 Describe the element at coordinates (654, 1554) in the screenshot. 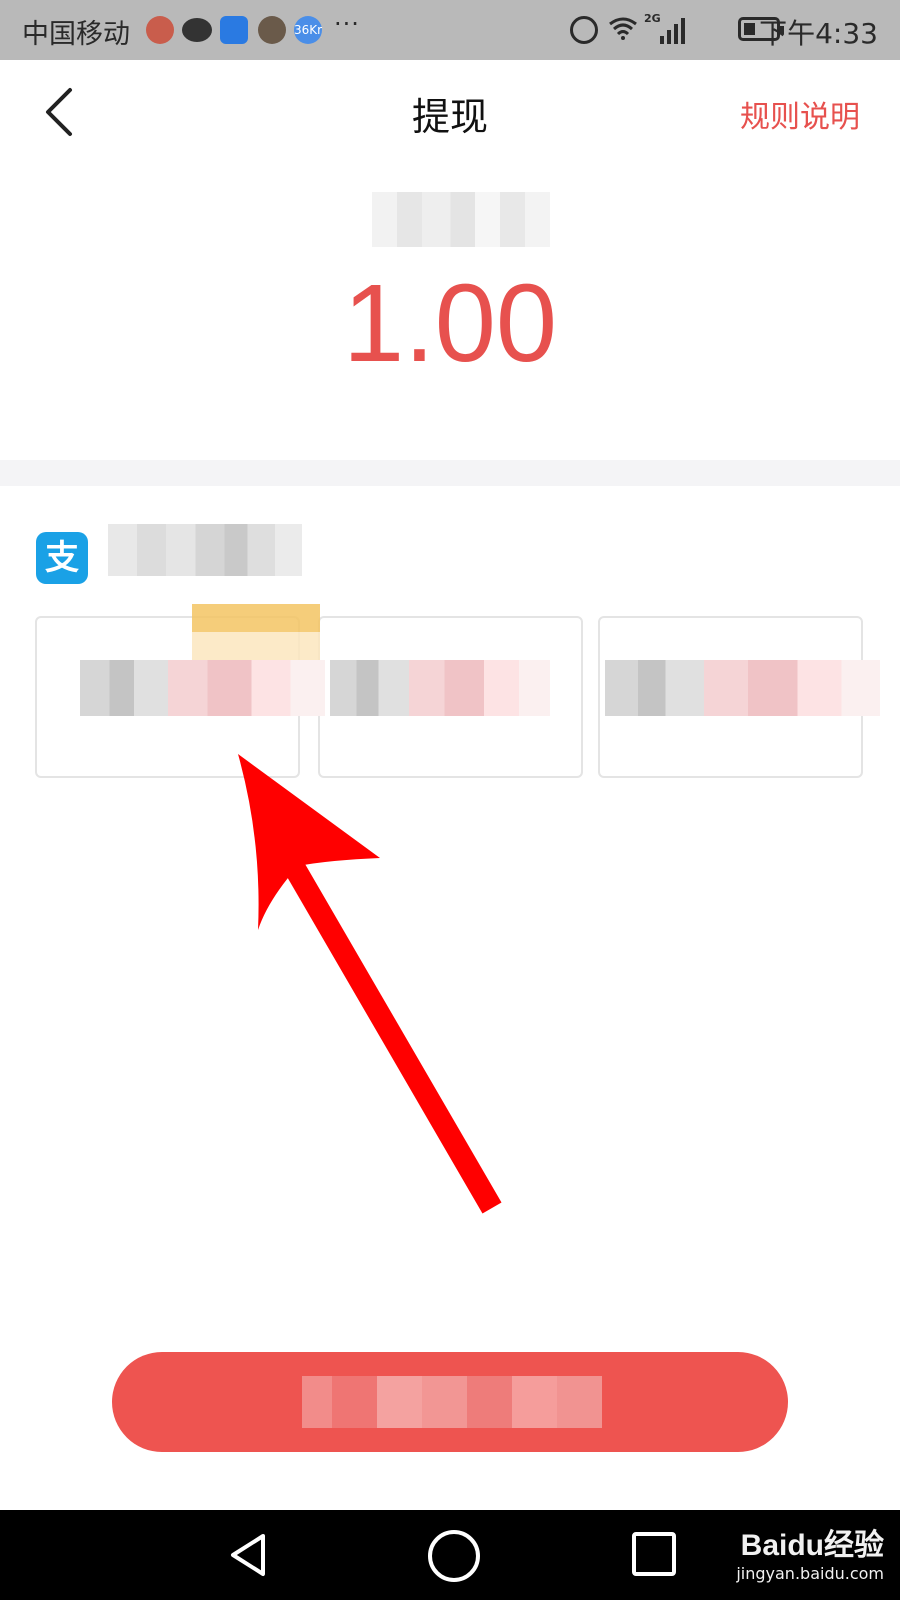

I see `nav-recent-apps-icon` at that location.